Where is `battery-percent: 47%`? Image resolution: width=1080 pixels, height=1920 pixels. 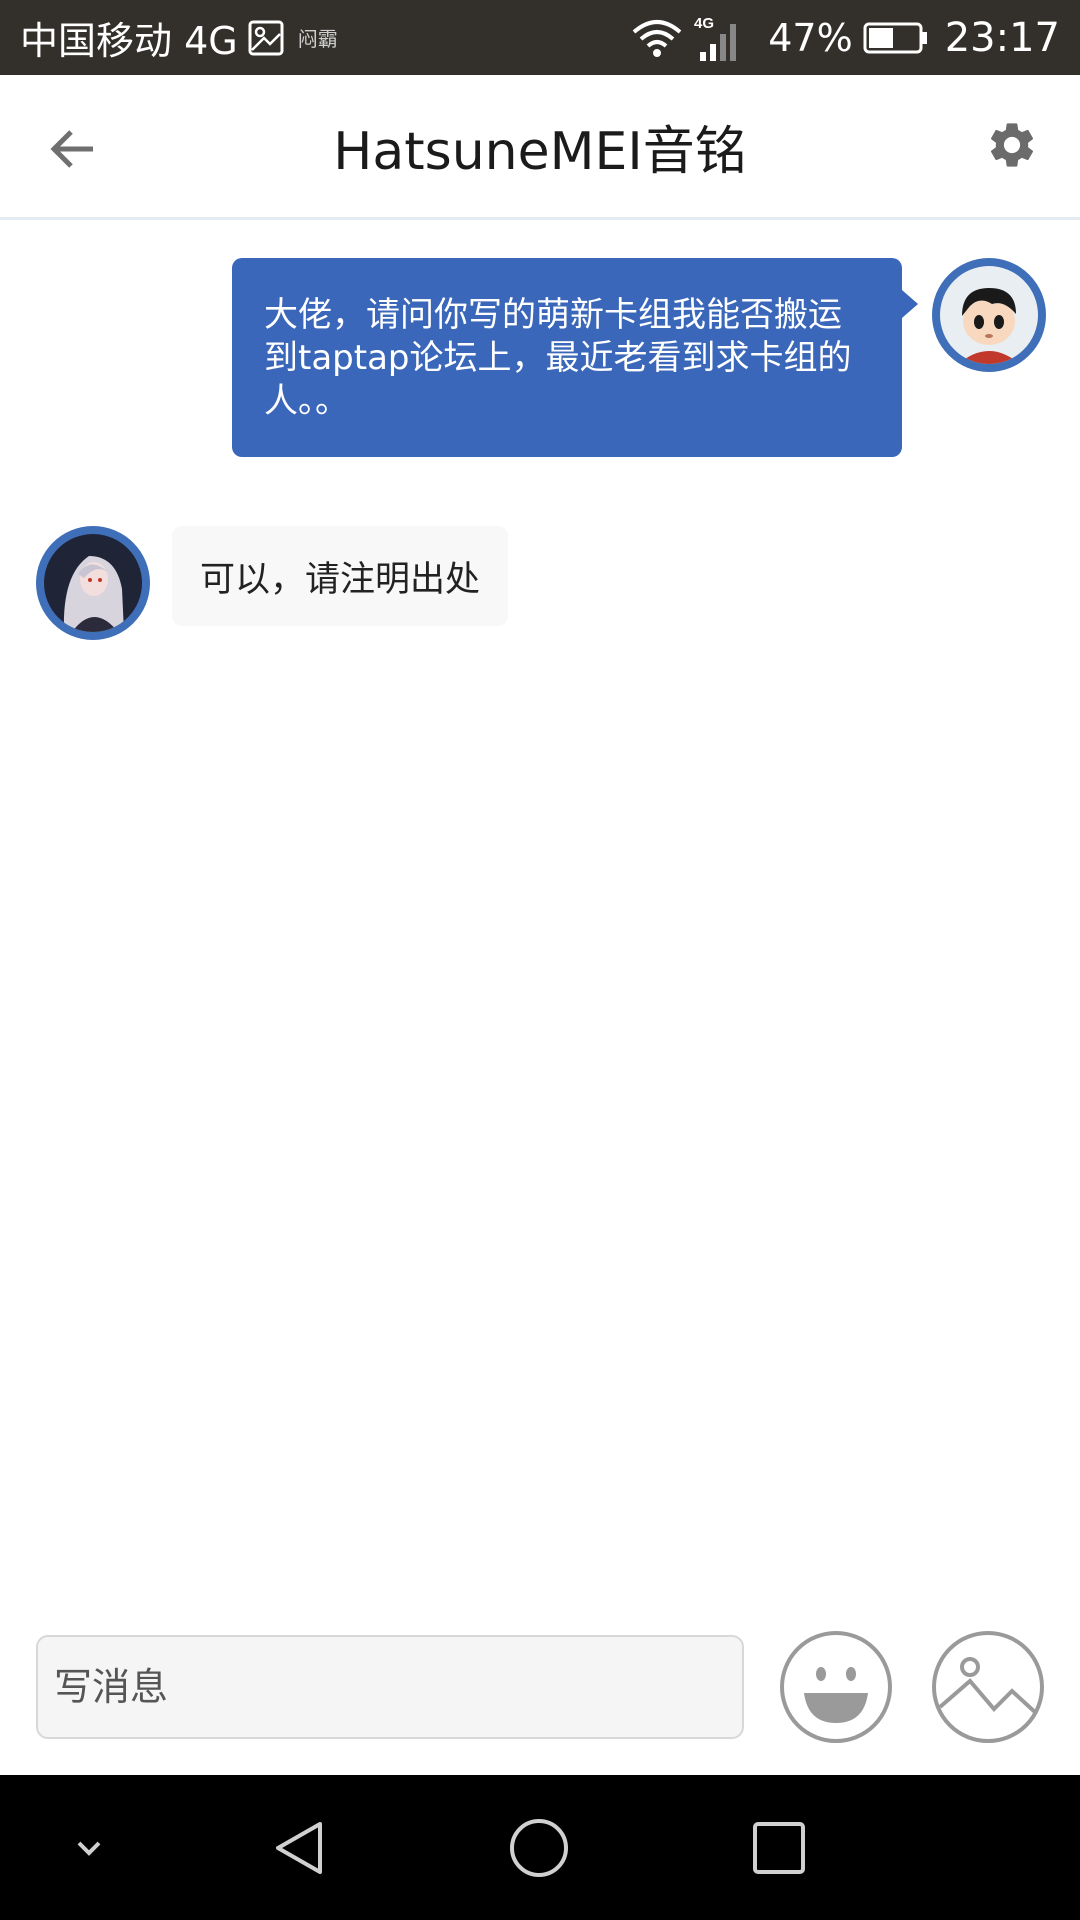 battery-percent: 47% is located at coordinates (810, 37).